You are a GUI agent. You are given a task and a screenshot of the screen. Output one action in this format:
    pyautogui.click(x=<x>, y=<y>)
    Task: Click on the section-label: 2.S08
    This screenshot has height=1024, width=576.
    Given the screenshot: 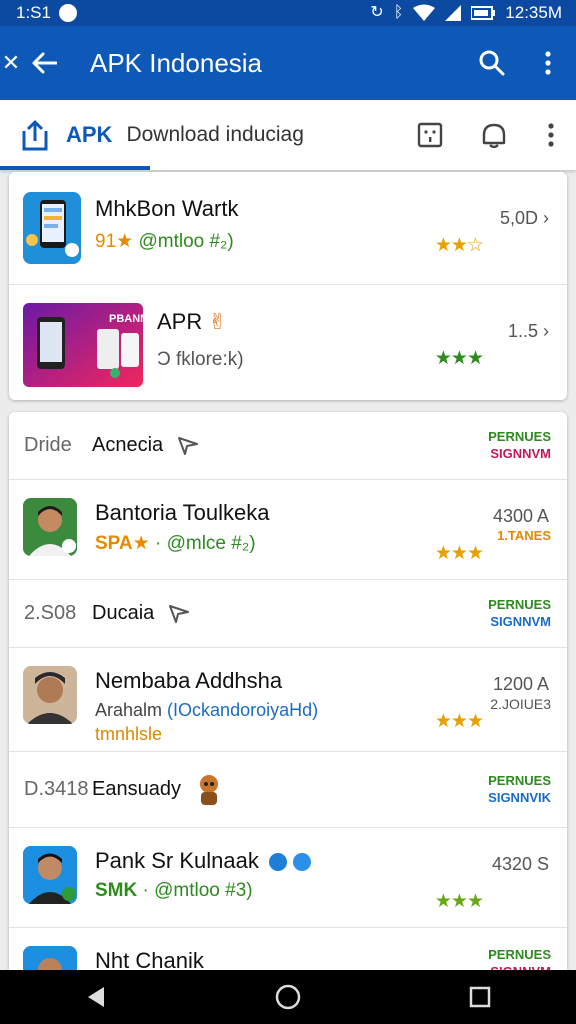 What is the action you would take?
    pyautogui.click(x=50, y=613)
    